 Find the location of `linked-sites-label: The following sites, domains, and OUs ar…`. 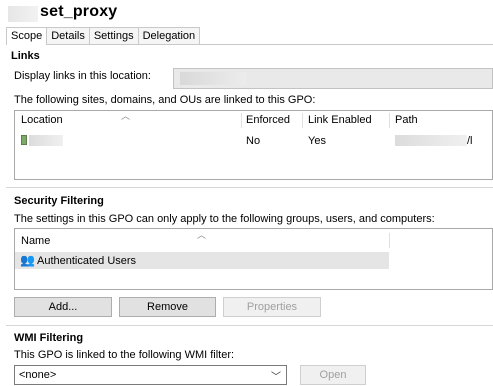

linked-sites-label: The following sites, domains, and OUs ar… is located at coordinates (165, 100).